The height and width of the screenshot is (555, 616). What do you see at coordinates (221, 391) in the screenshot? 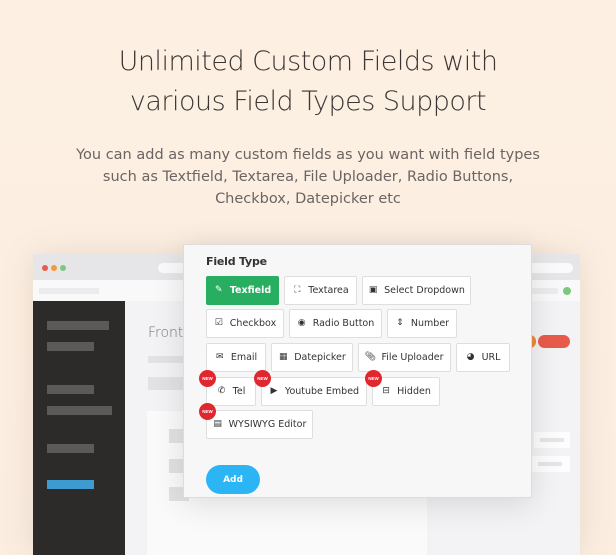
I see `phone-icon: ✆` at bounding box center [221, 391].